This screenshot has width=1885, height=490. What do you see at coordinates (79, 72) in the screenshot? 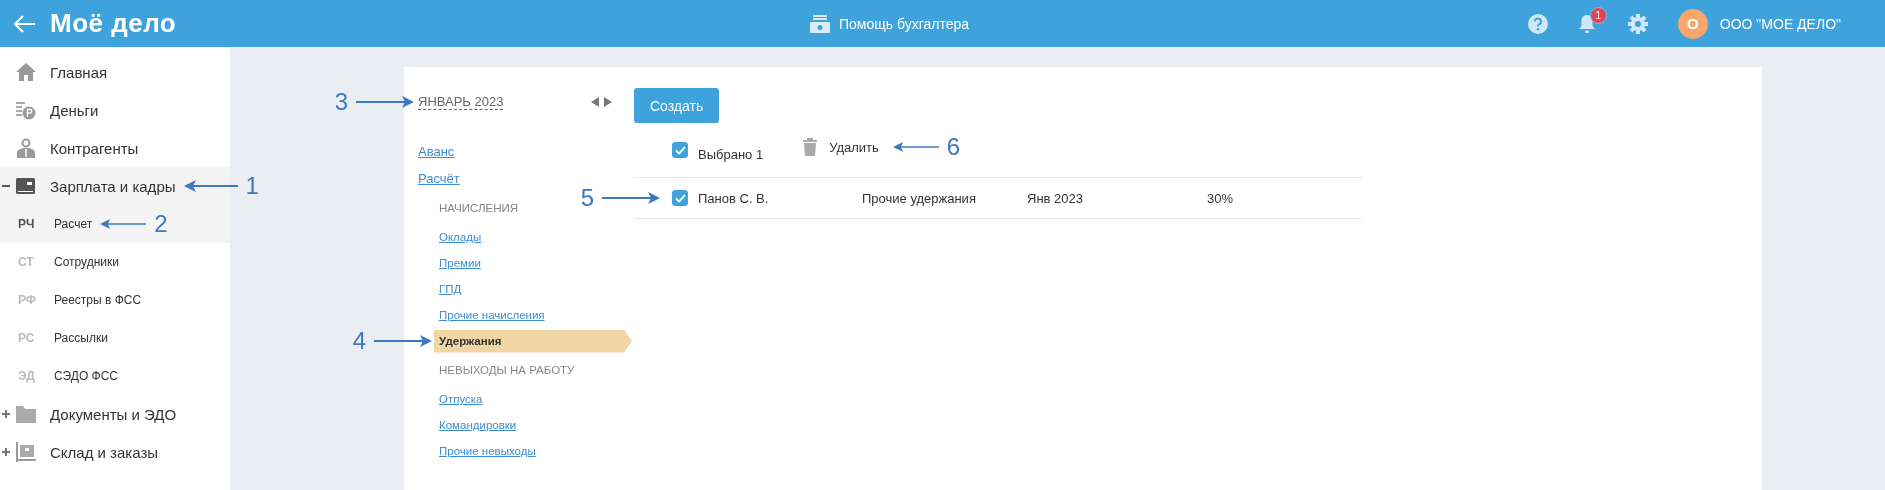
I see `sidebar-item: Главная` at bounding box center [79, 72].